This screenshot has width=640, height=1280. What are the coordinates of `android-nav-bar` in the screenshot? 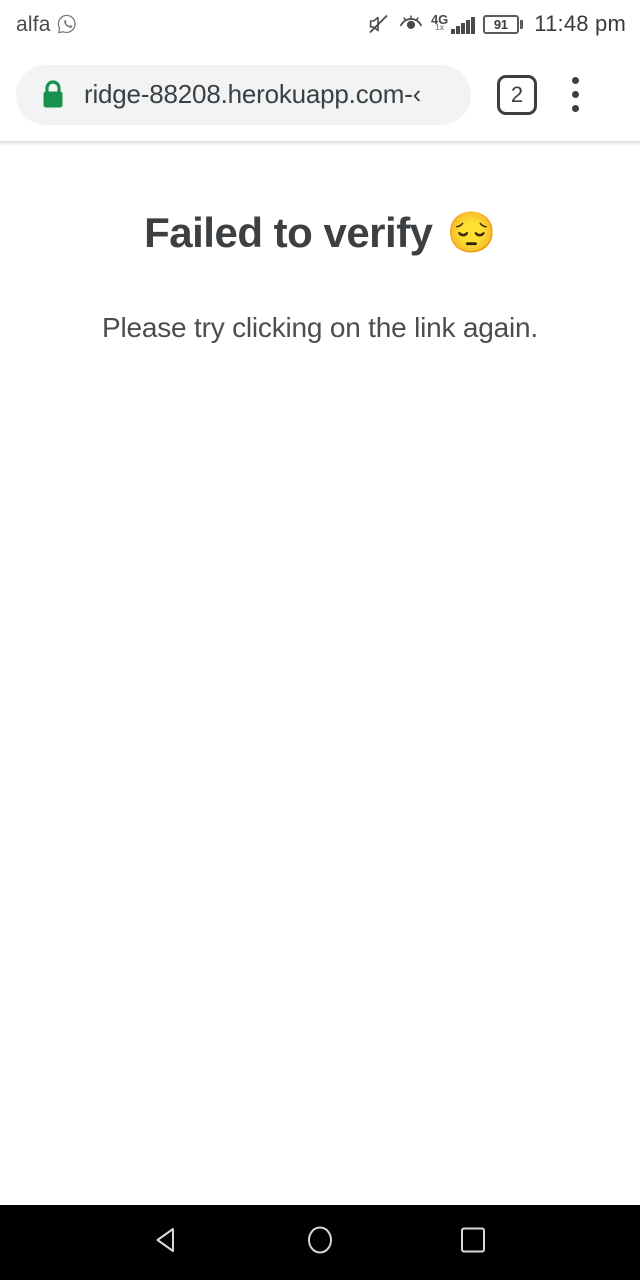 It's located at (320, 1242).